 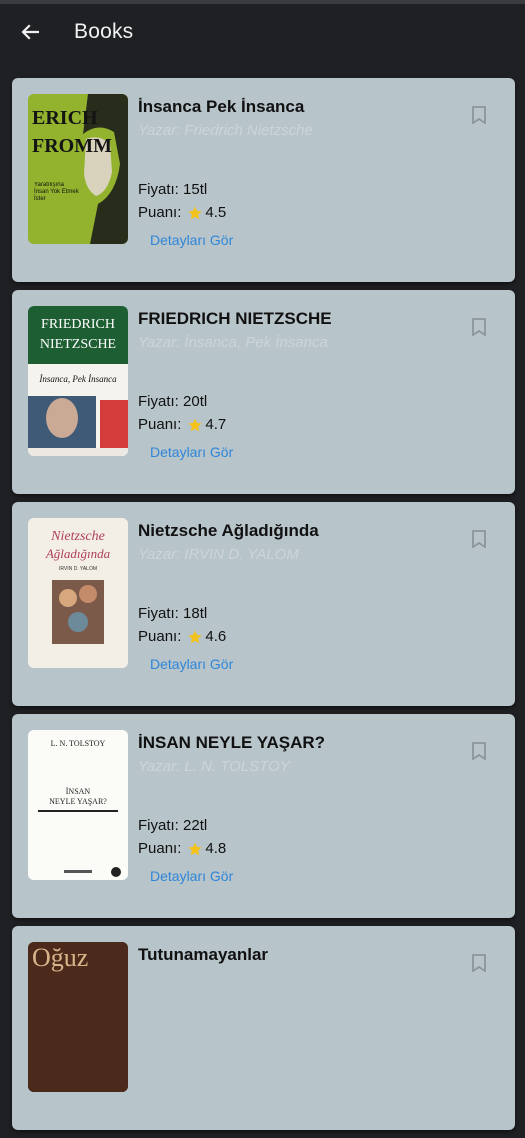 I want to click on book-author: Yazar: L. N. TOLSTOY, so click(x=214, y=766).